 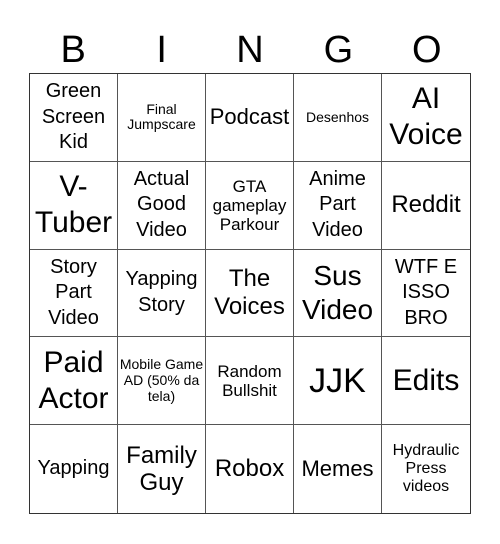 I want to click on bingo-cell: AI Voice, so click(x=426, y=118).